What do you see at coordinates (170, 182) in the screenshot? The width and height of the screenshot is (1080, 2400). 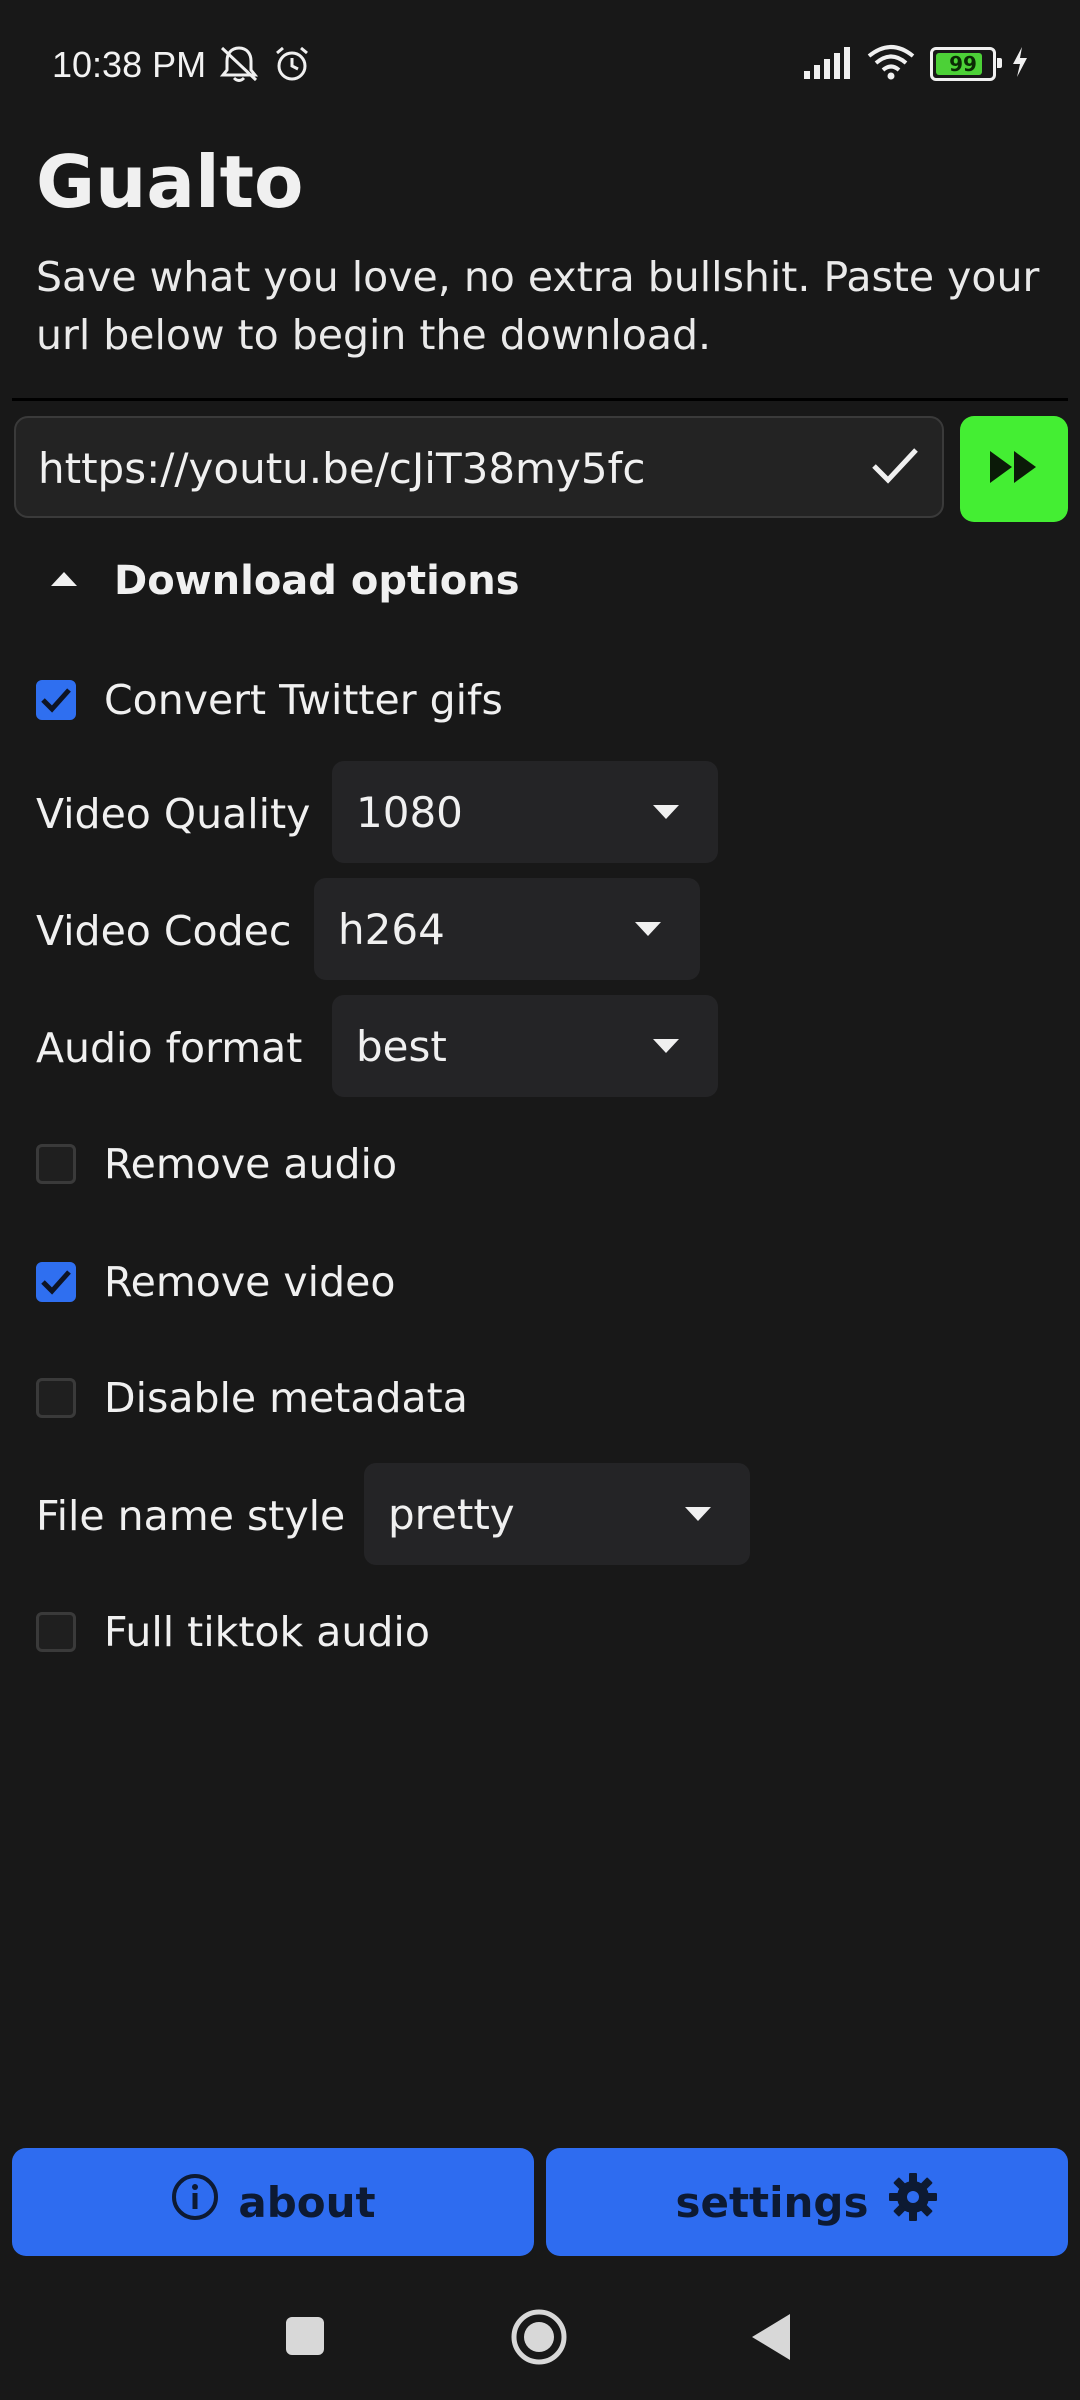 I see `app-title: Gualto` at bounding box center [170, 182].